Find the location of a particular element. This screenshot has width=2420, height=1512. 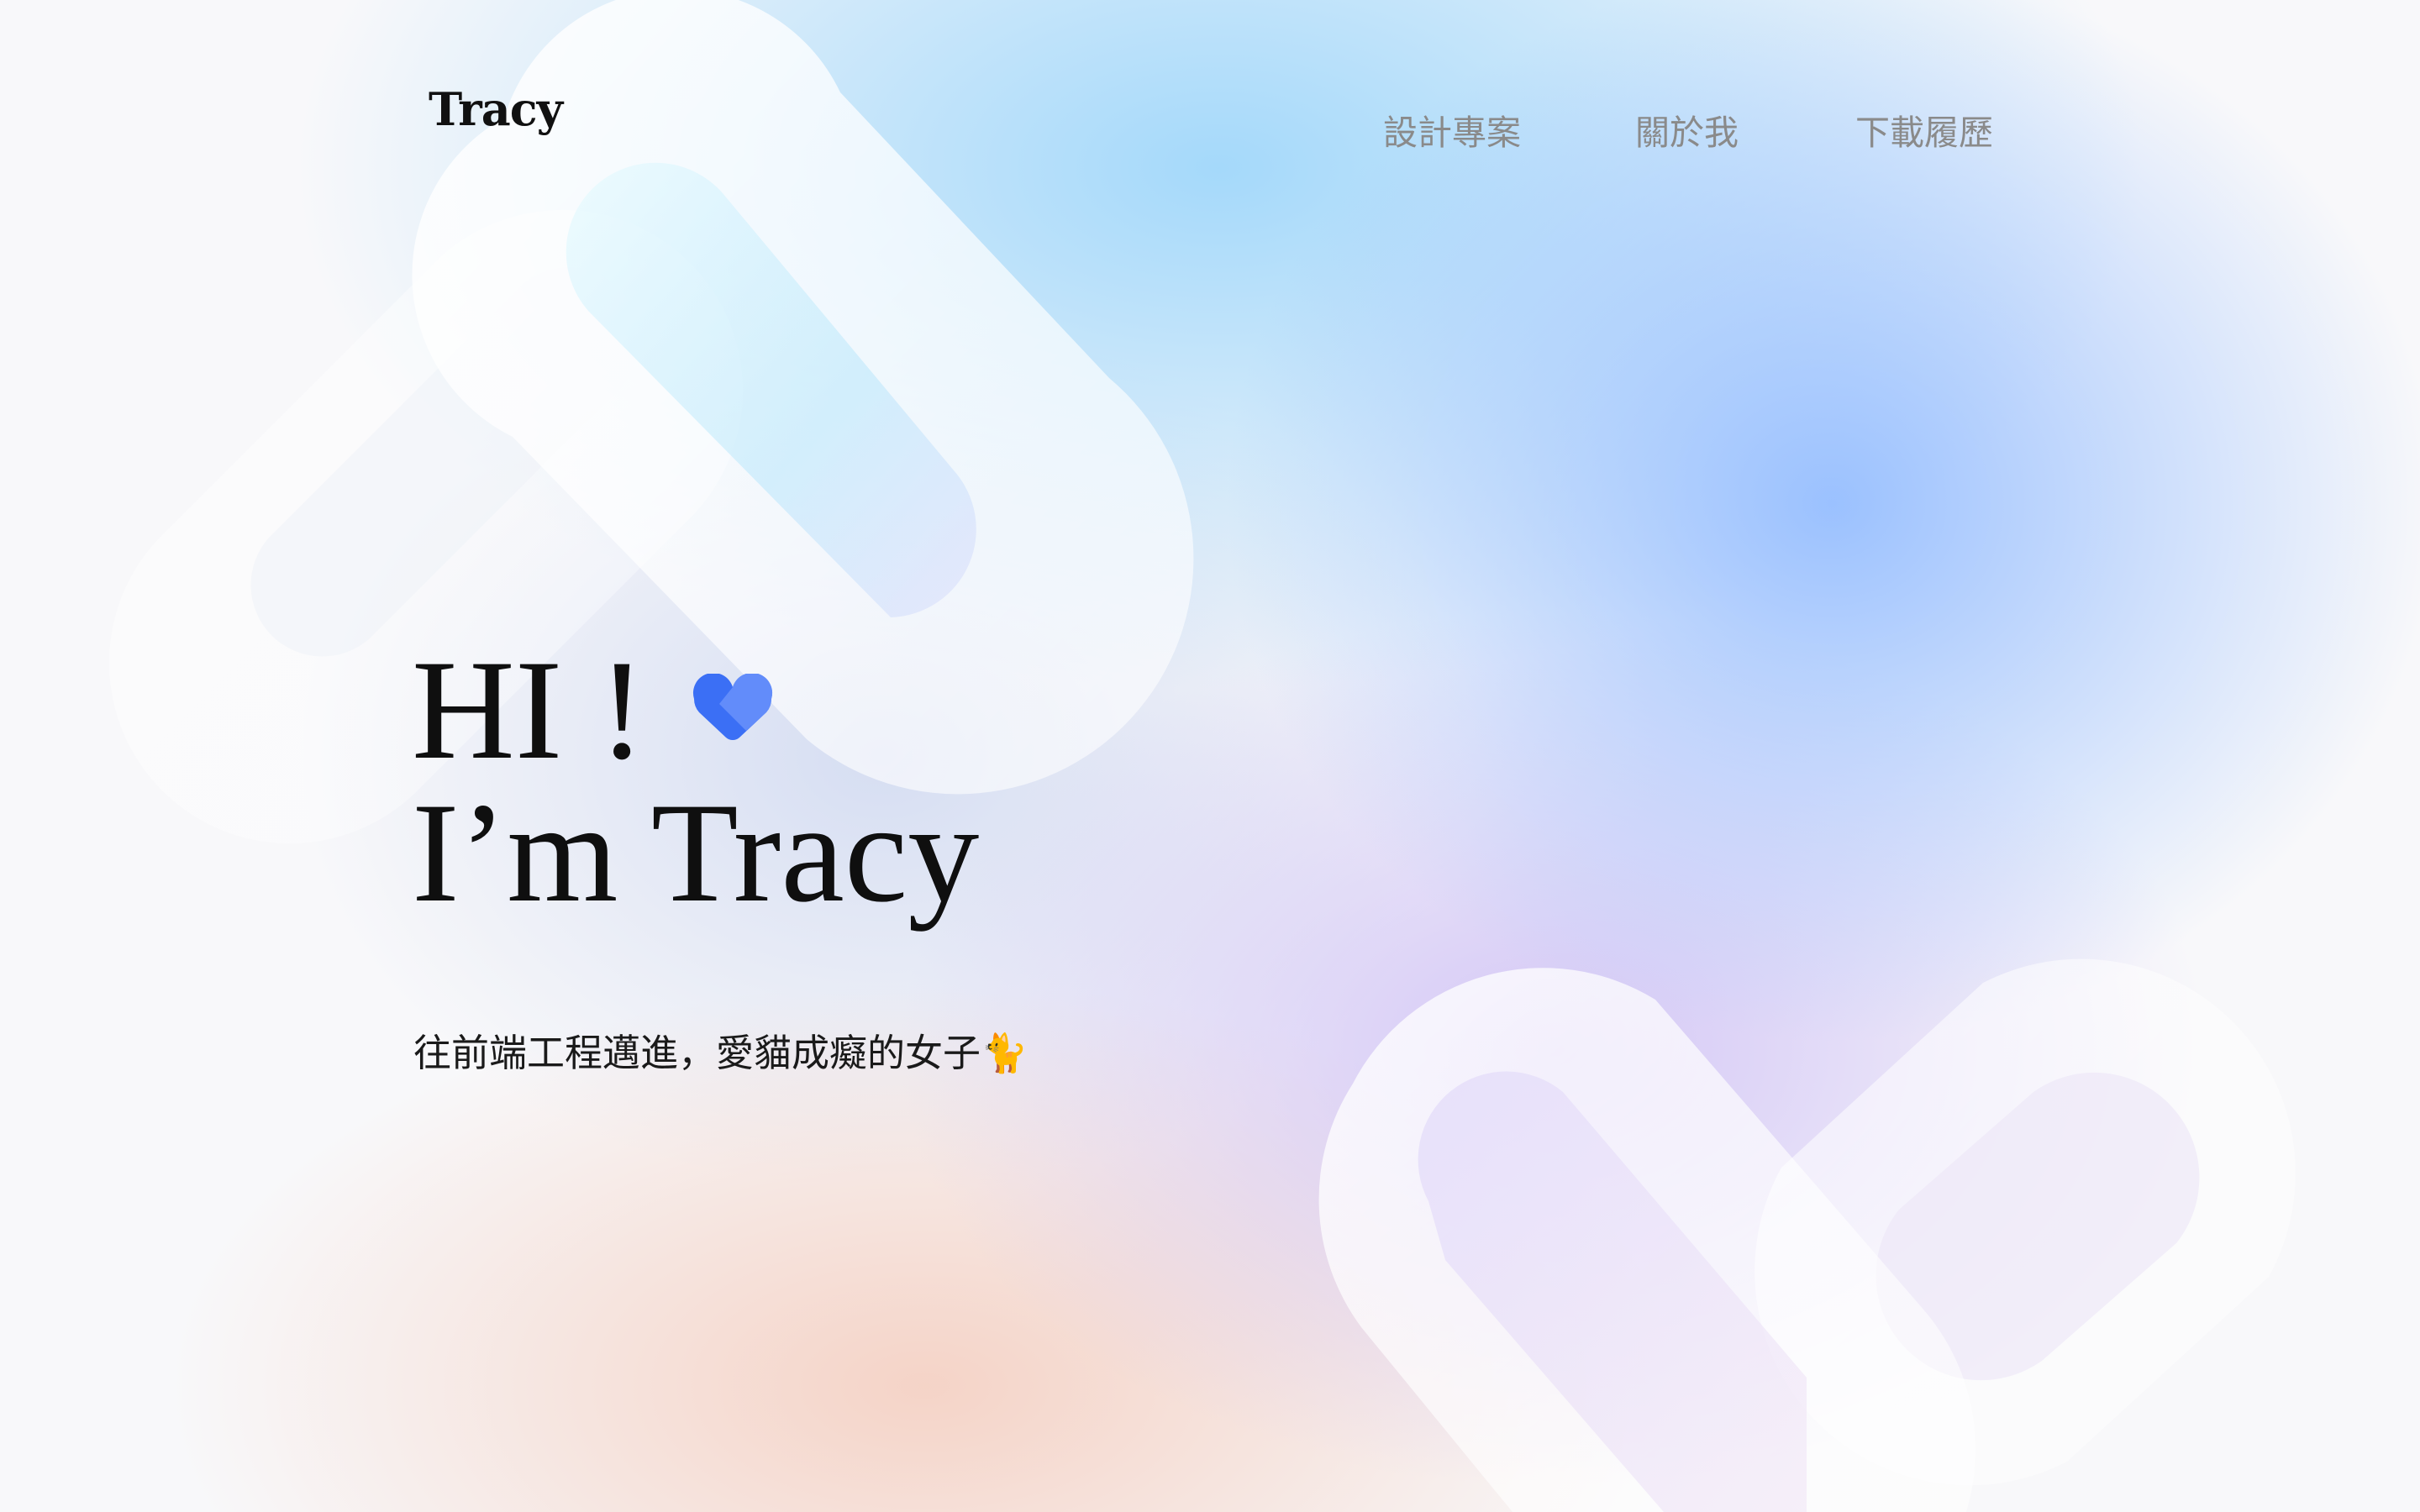

site-logo: Tracy is located at coordinates (496, 109).